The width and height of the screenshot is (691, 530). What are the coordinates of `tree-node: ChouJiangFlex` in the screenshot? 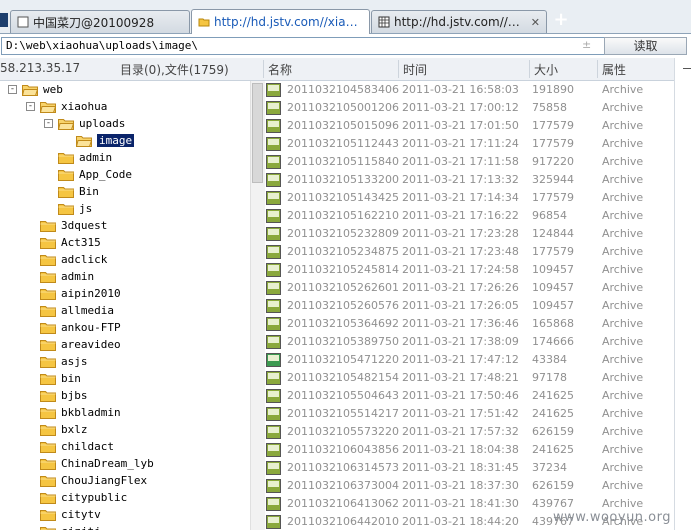 It's located at (93, 480).